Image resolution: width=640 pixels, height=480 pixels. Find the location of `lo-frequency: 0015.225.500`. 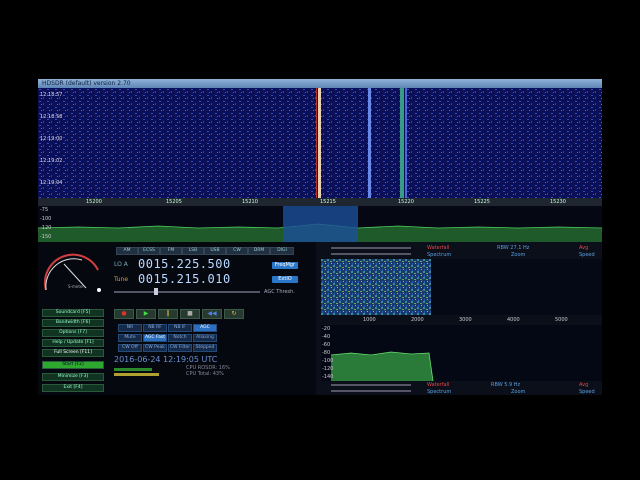

lo-frequency: 0015.225.500 is located at coordinates (184, 264).